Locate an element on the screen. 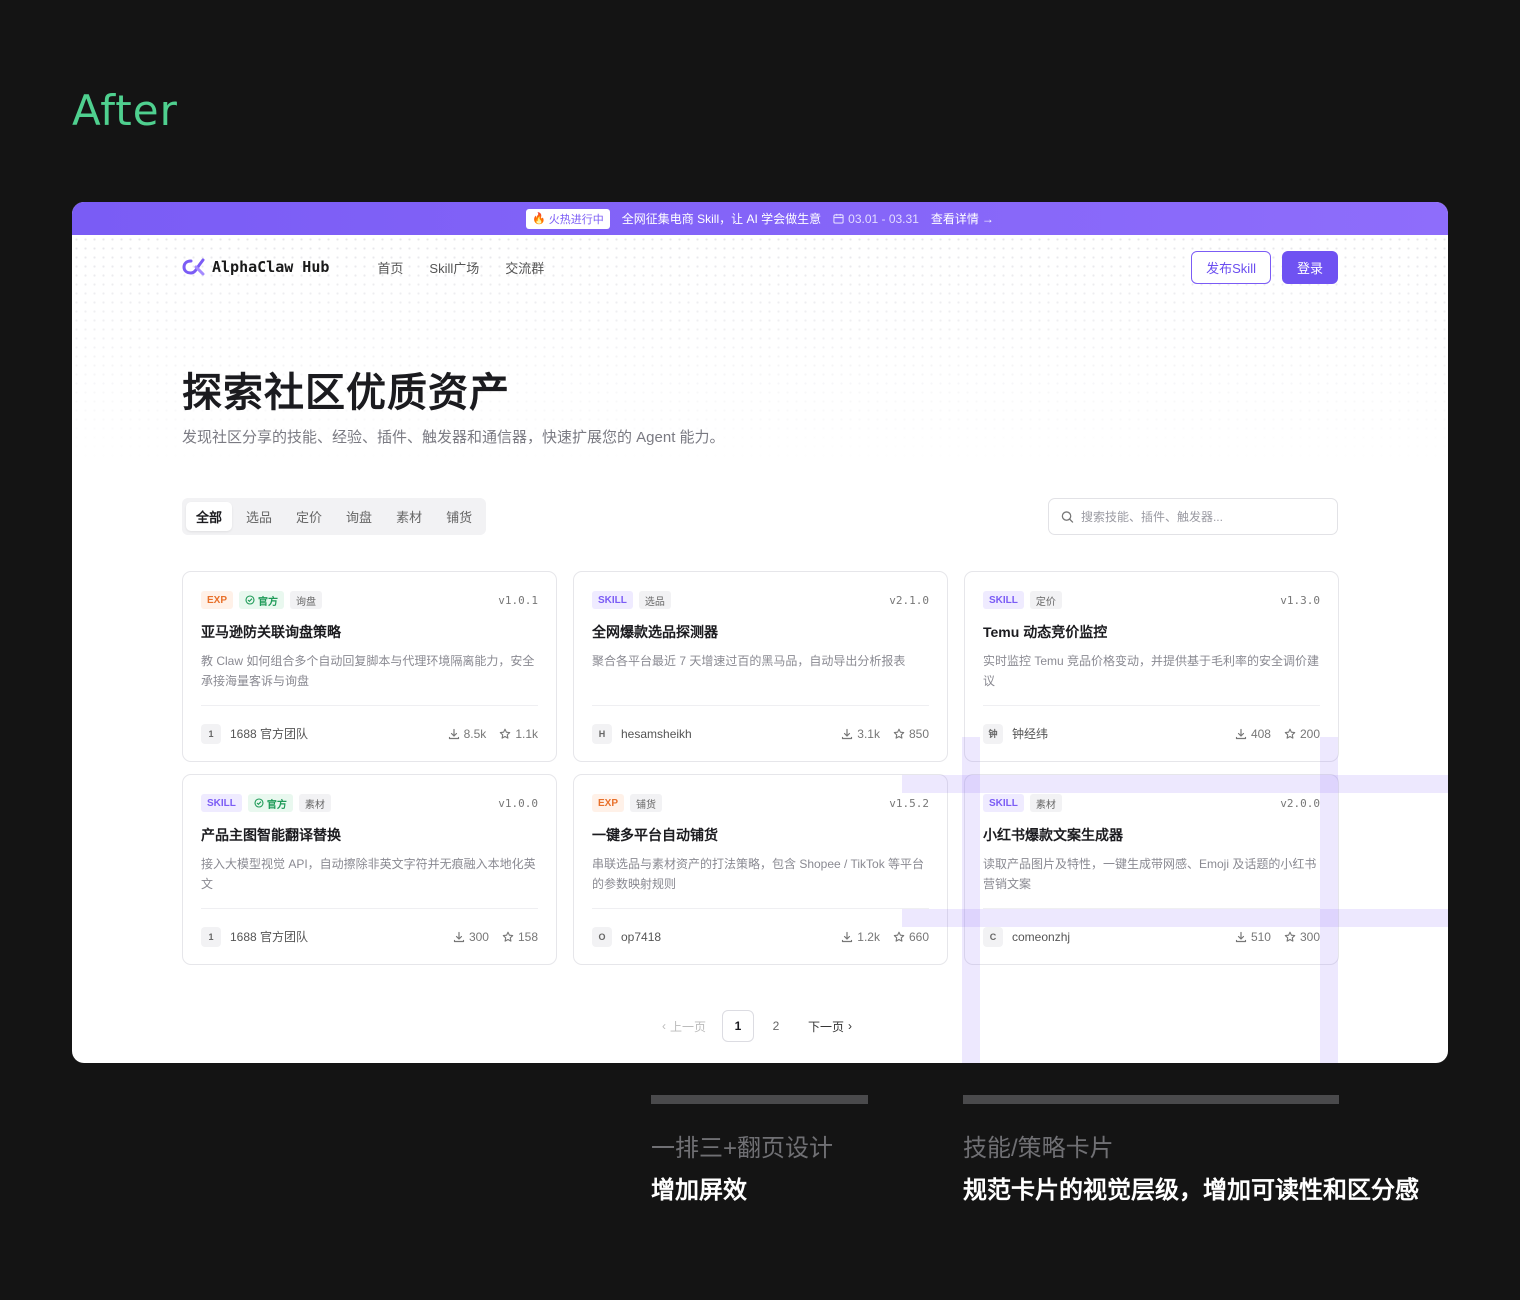 The image size is (1520, 1300). card-title: 全网爆款选品探测器 is located at coordinates (655, 632).